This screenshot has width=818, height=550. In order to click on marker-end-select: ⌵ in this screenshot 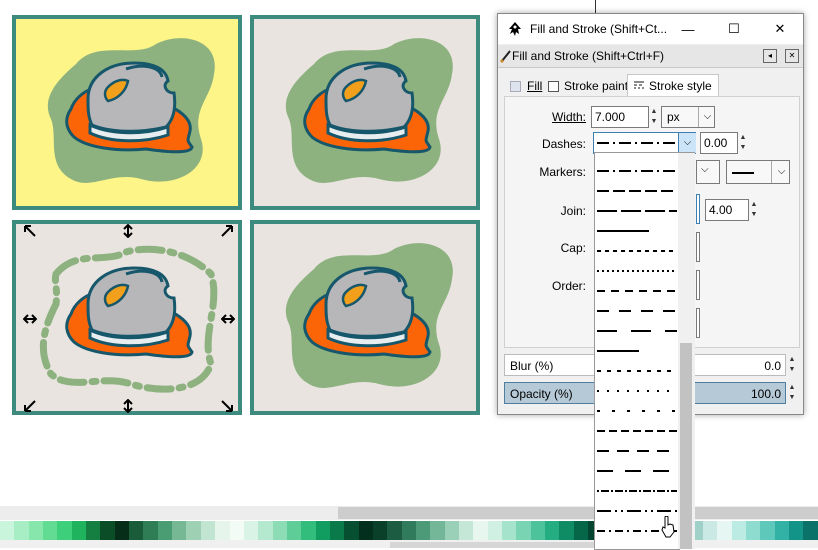, I will do `click(758, 172)`.